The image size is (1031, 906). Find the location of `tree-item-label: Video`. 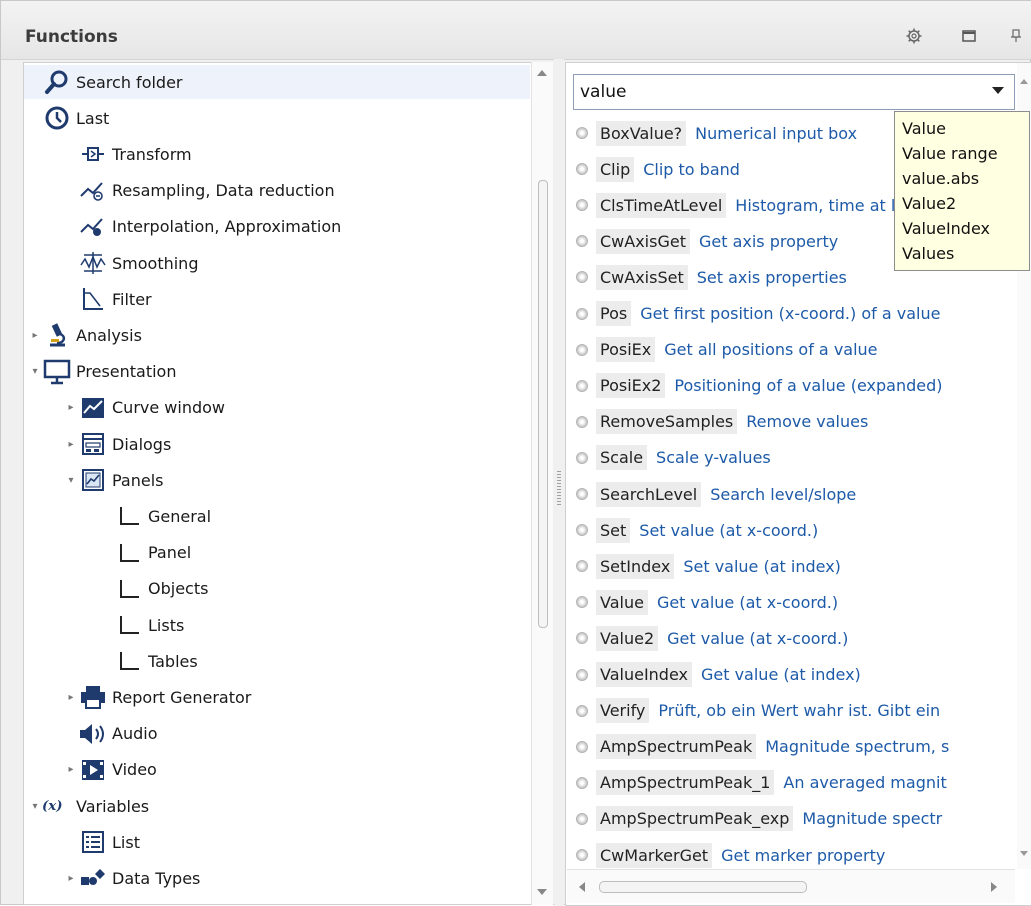

tree-item-label: Video is located at coordinates (134, 770).